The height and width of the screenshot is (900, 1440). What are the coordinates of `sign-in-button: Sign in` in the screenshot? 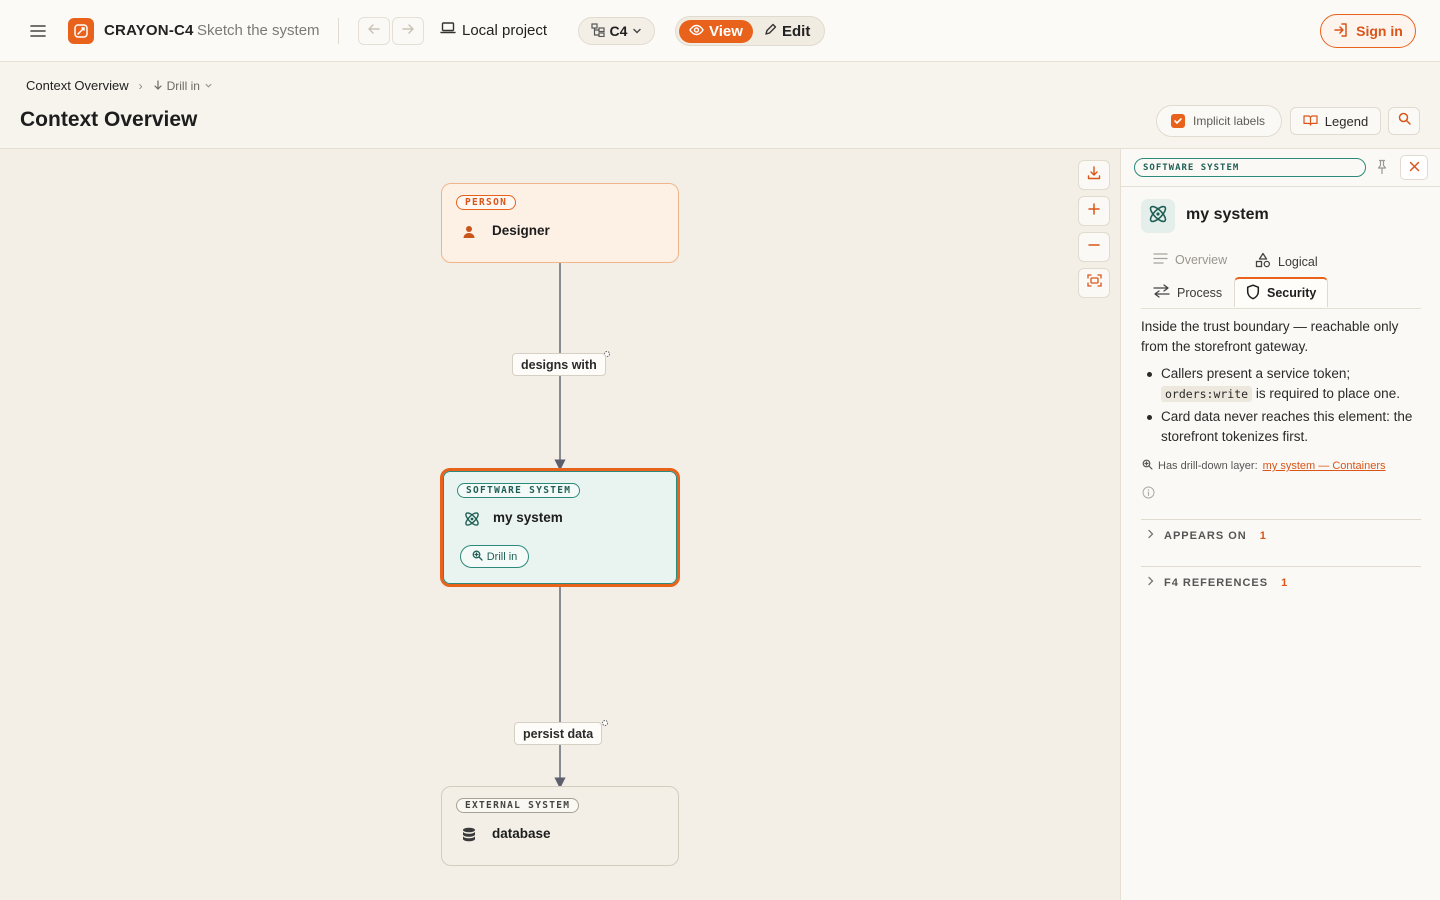 It's located at (1368, 31).